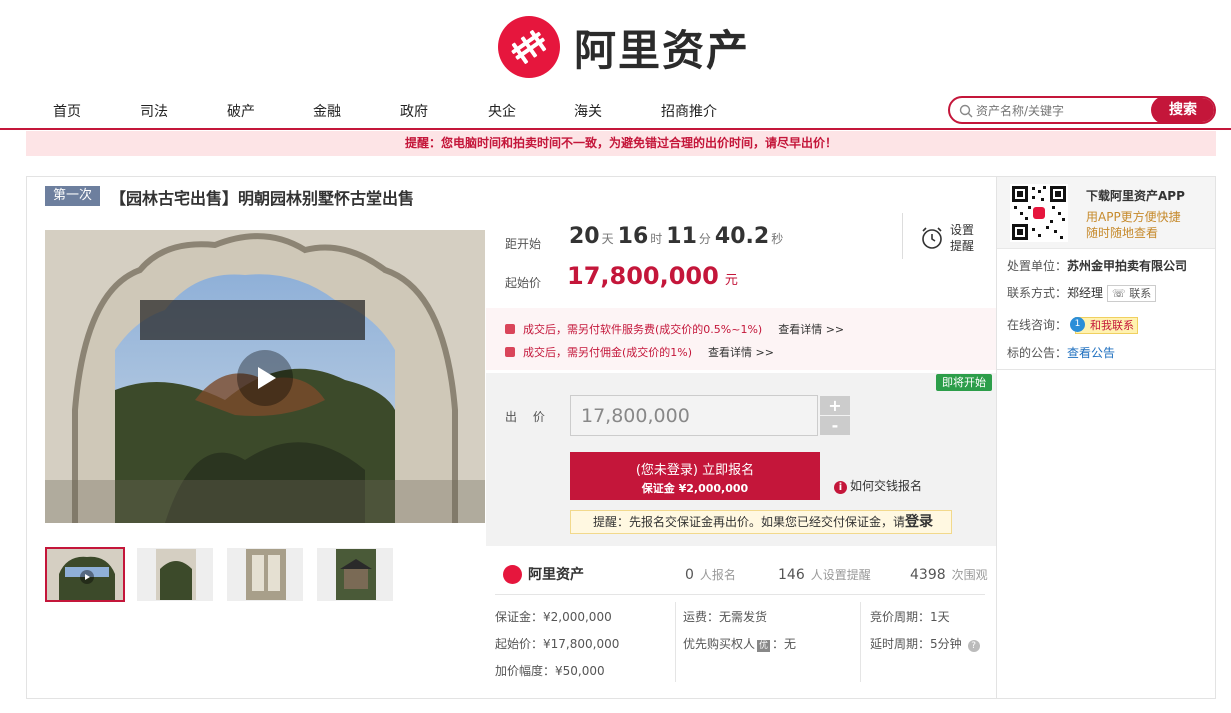 Image resolution: width=1231 pixels, height=713 pixels. Describe the element at coordinates (1091, 353) in the screenshot. I see `view-notice-link: 查看公告` at that location.